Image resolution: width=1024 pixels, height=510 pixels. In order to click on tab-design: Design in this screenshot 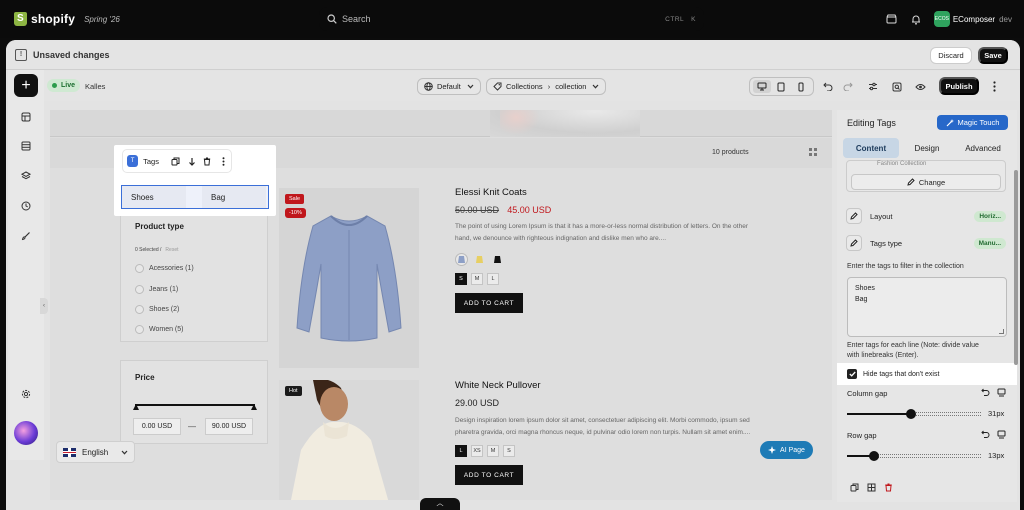, I will do `click(927, 148)`.